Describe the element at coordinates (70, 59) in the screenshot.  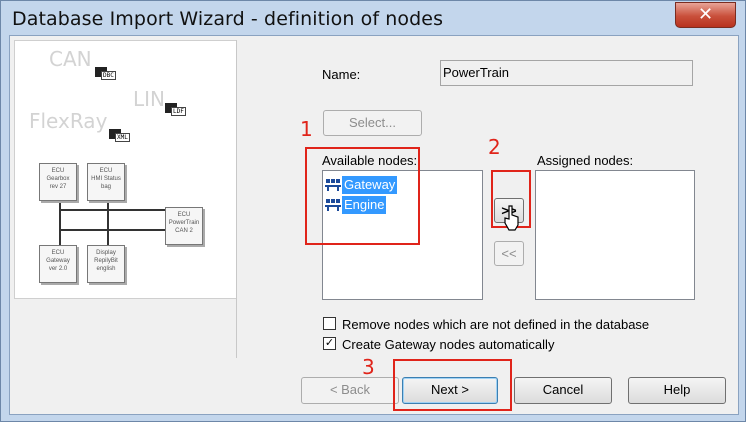
I see `bus-label-can: CAN` at that location.